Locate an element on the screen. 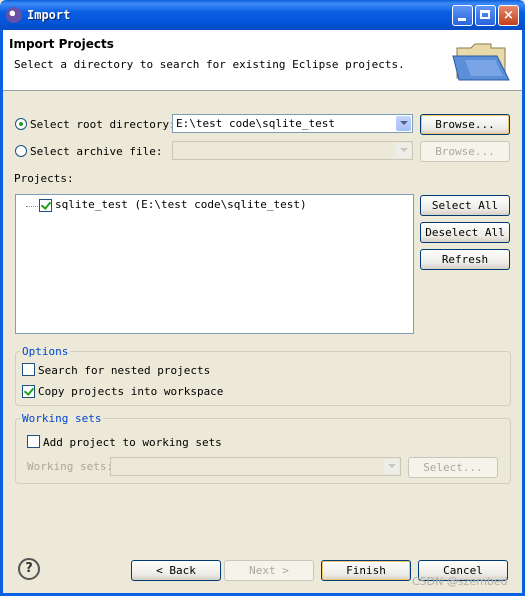 This screenshot has width=525, height=596. minimize-button is located at coordinates (462, 15).